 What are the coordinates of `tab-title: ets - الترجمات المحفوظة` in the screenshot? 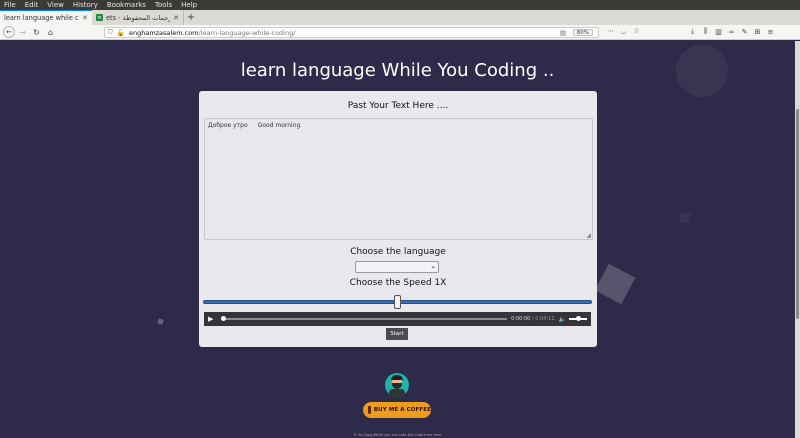 It's located at (138, 17).